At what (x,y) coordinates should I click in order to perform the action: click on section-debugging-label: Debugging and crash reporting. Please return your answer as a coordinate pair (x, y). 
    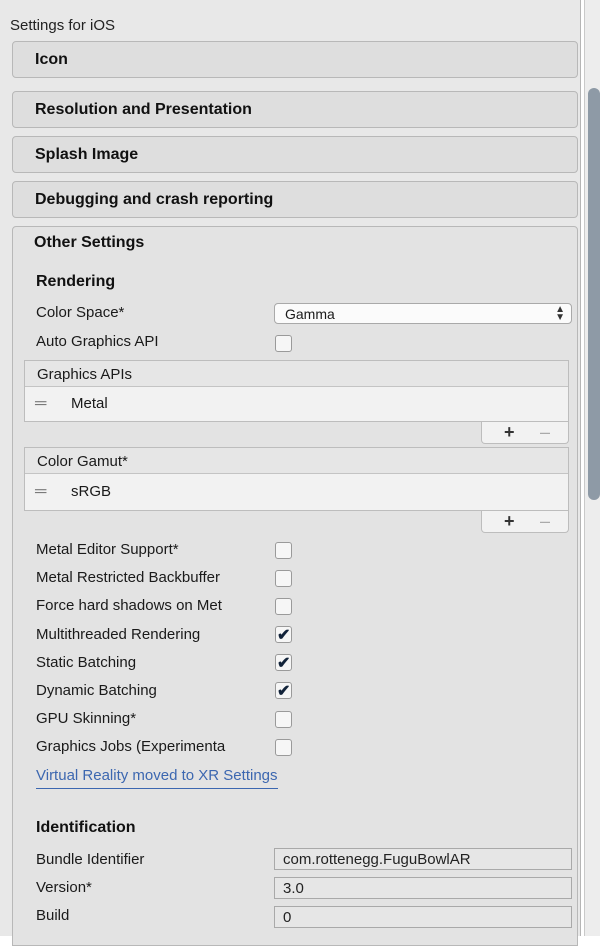
    Looking at the image, I should click on (154, 199).